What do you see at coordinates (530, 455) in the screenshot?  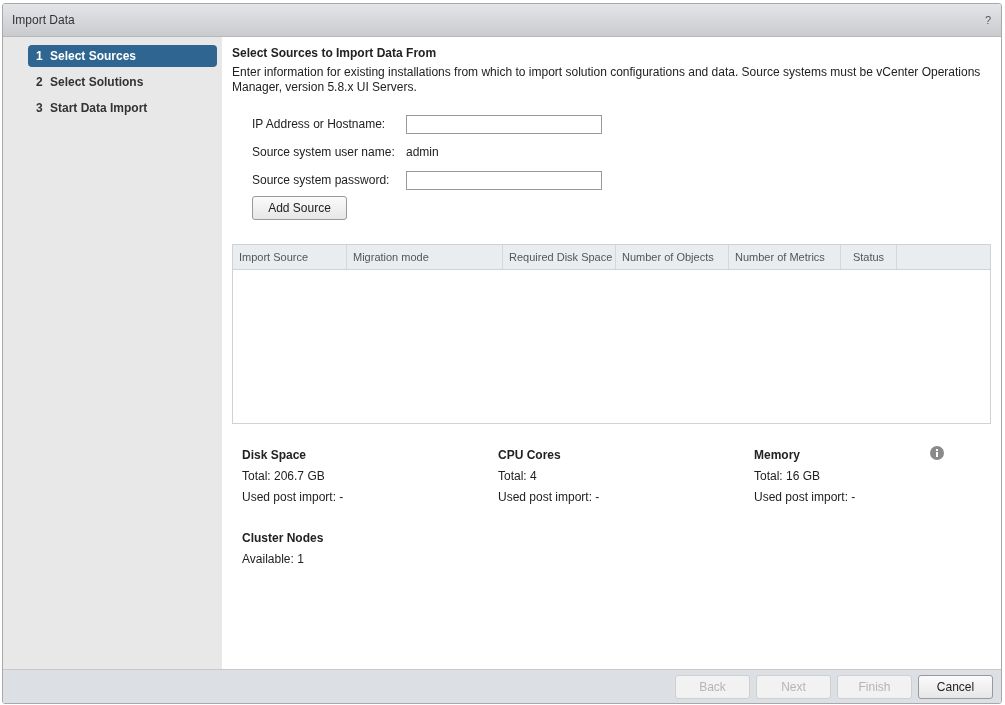 I see `stat-title: CPU Cores` at bounding box center [530, 455].